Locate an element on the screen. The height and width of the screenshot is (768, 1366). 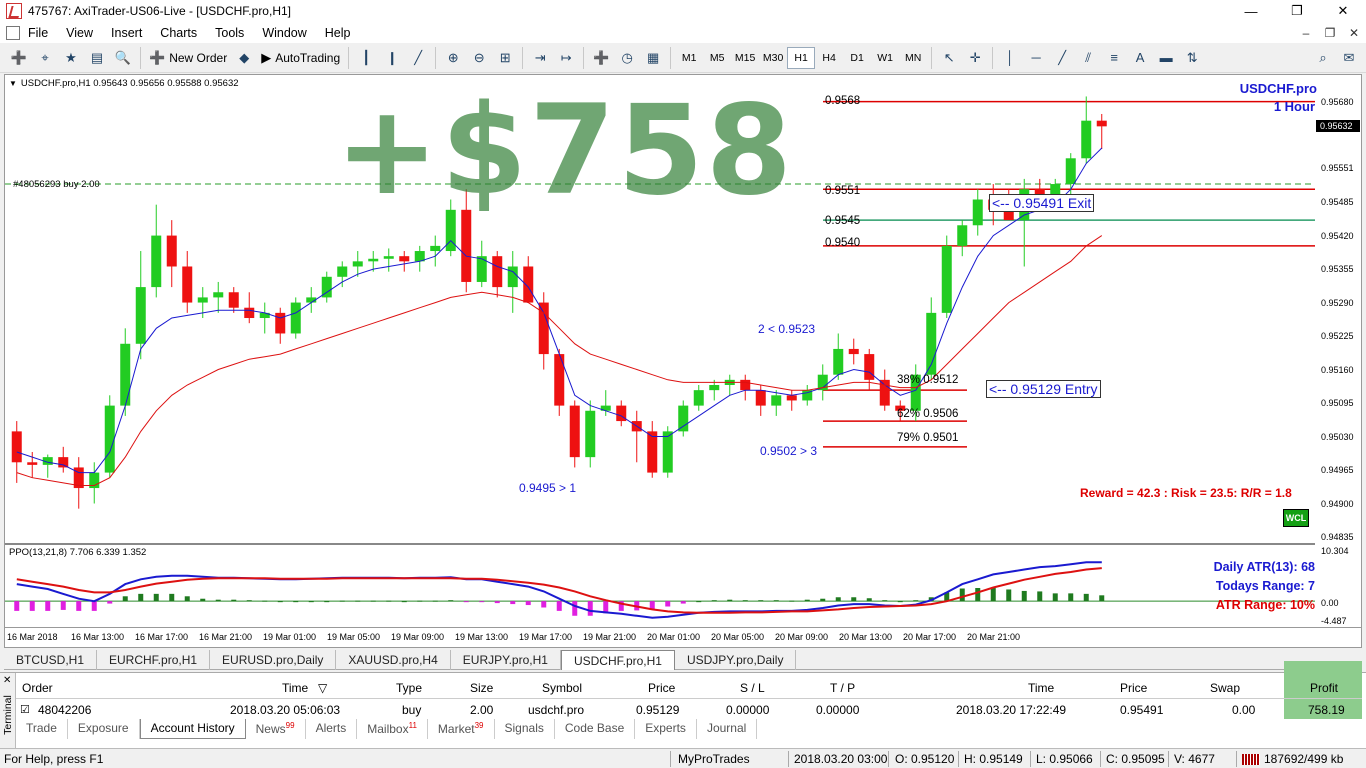
periods-clock-icon: ◷ is located at coordinates (627, 58).